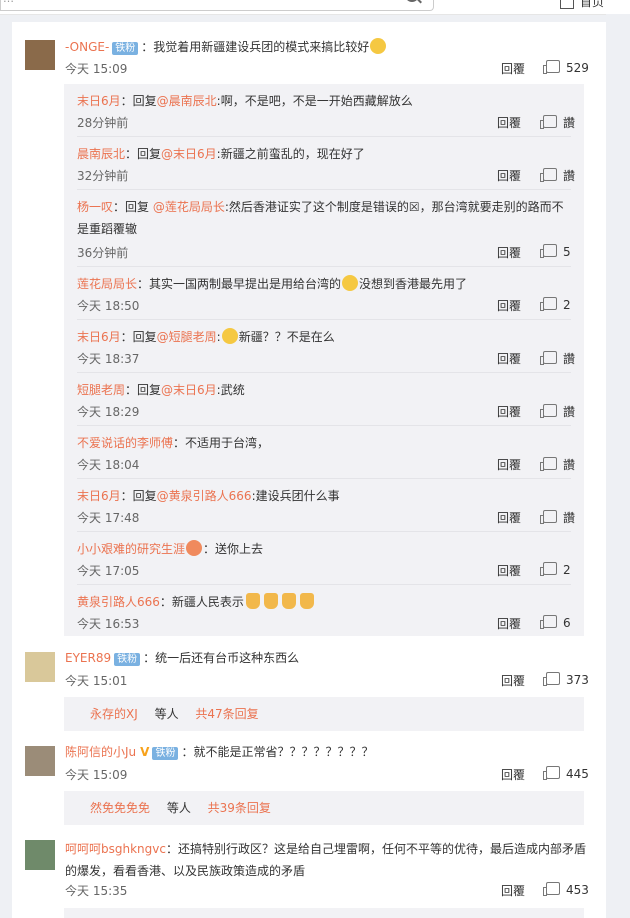 This screenshot has width=630, height=918. I want to click on sub-reply-text: ：新疆人民表示, so click(201, 602).